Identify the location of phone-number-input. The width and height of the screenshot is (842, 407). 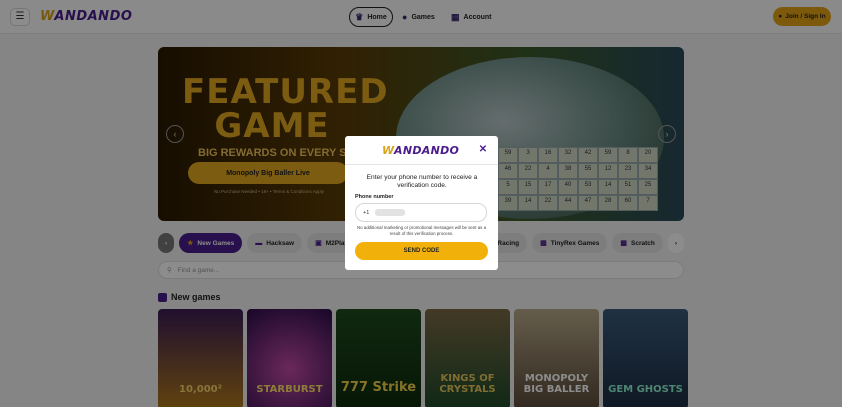
(441, 212).